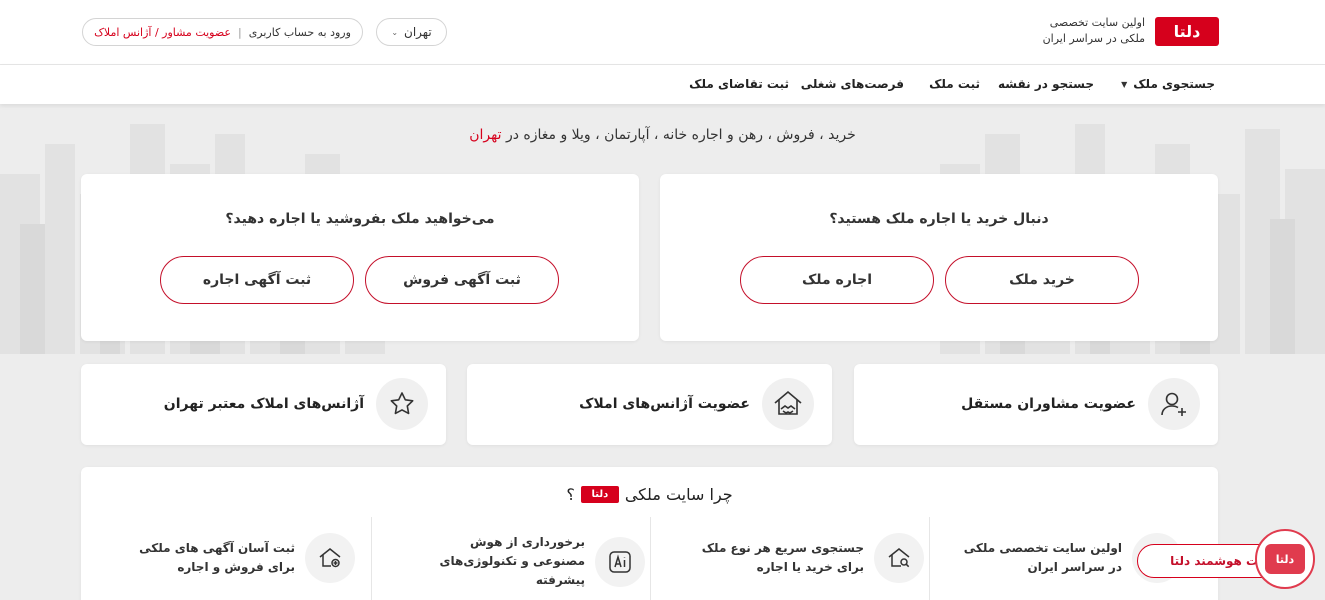  What do you see at coordinates (599, 494) in the screenshot?
I see `why-title-logo: دلتا` at bounding box center [599, 494].